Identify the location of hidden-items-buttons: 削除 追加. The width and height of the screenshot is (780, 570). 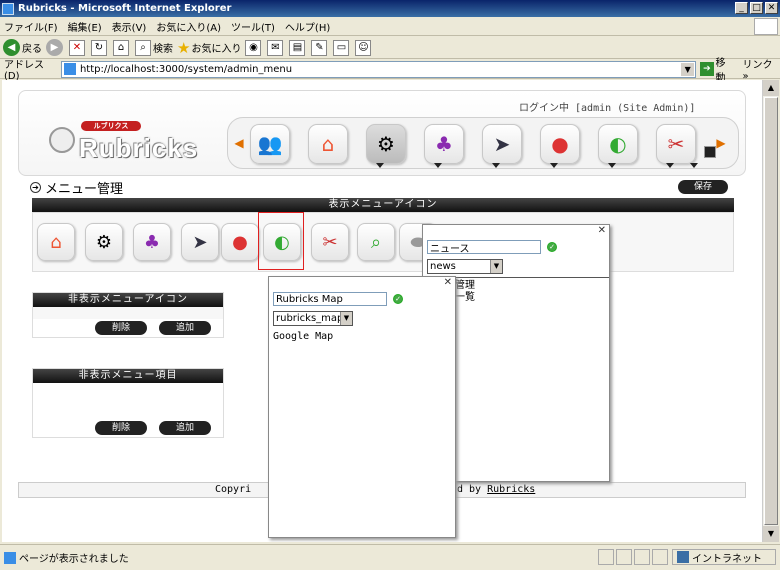
(128, 428).